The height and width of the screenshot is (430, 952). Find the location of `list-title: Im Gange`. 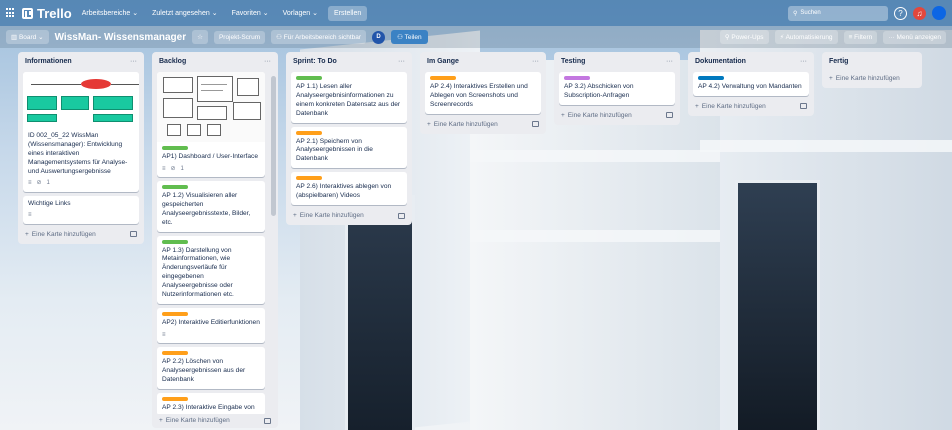

list-title: Im Gange is located at coordinates (443, 61).